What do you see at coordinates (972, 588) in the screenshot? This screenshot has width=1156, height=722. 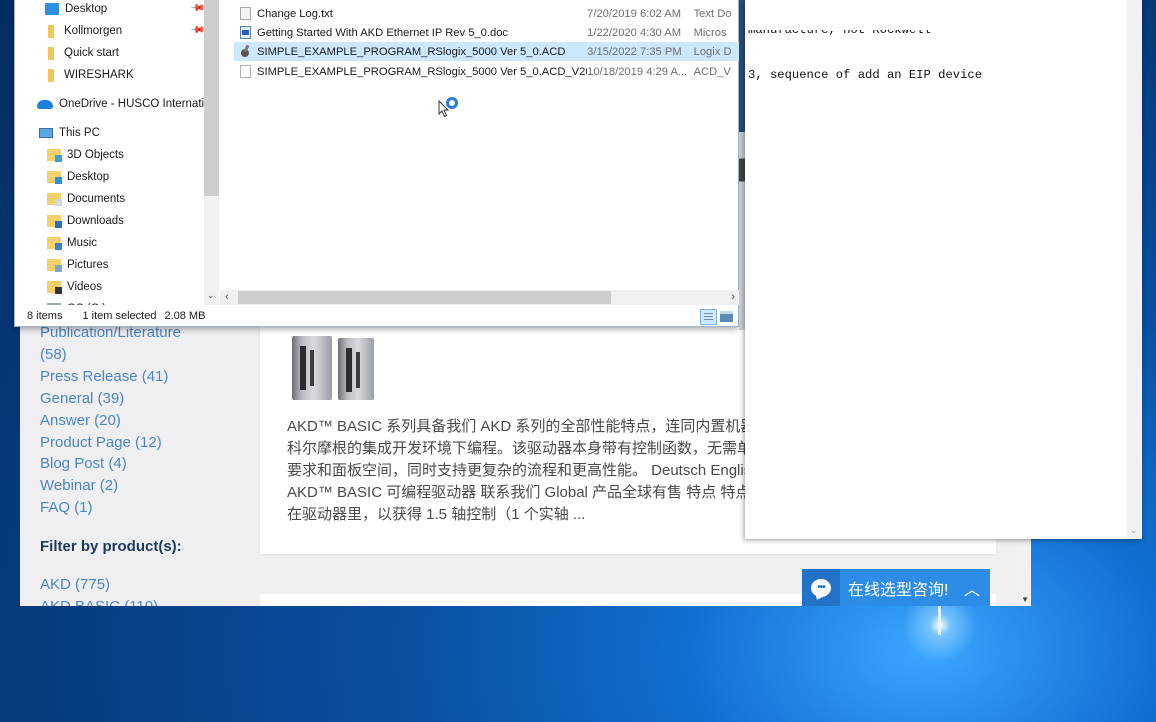 I see `chevron-up-icon: ︿` at bounding box center [972, 588].